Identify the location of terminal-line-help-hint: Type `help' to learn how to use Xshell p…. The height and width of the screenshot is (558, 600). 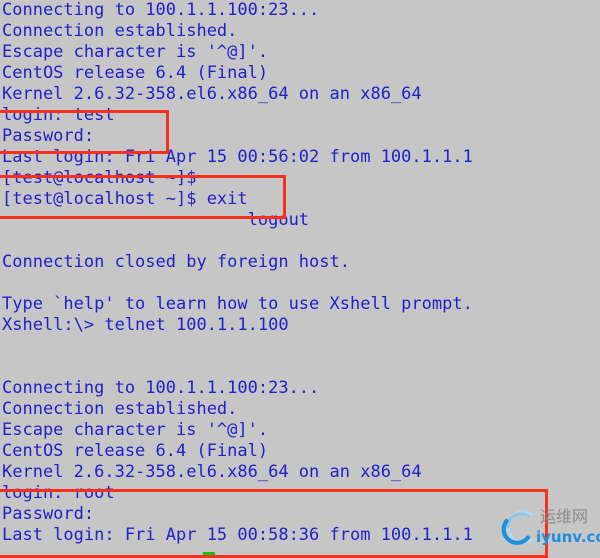
(237, 304).